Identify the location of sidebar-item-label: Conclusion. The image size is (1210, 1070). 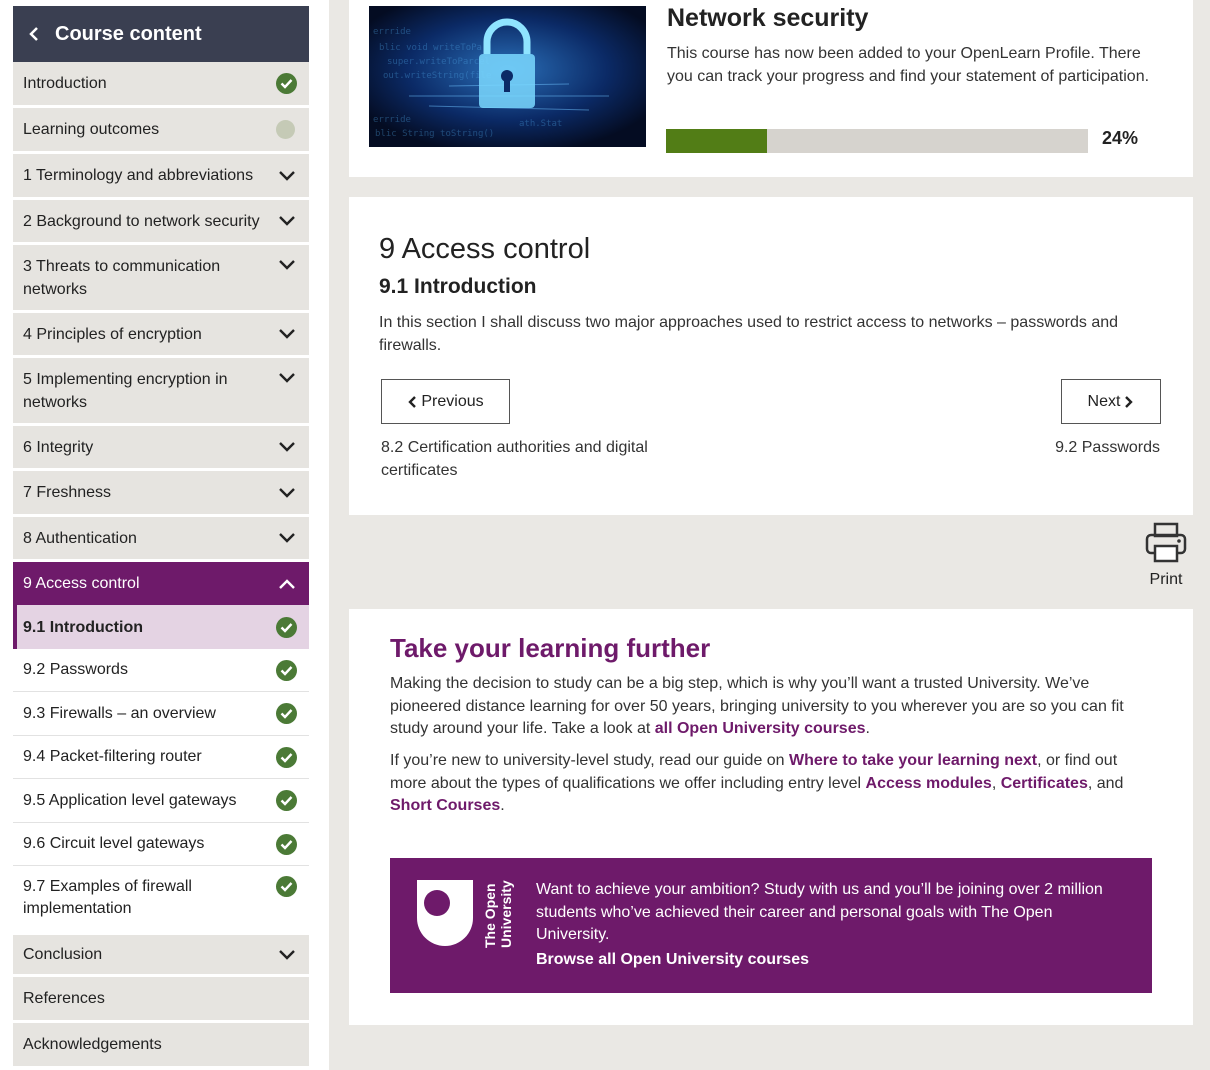
(63, 954).